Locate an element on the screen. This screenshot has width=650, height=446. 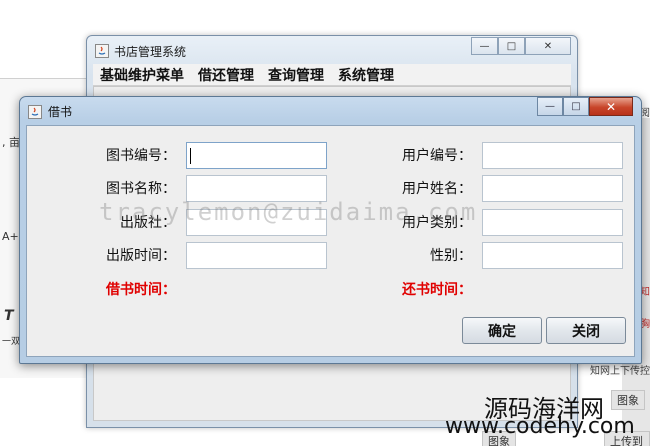
menu-item-basic-maintenance: 基础维护菜单 is located at coordinates (142, 75).